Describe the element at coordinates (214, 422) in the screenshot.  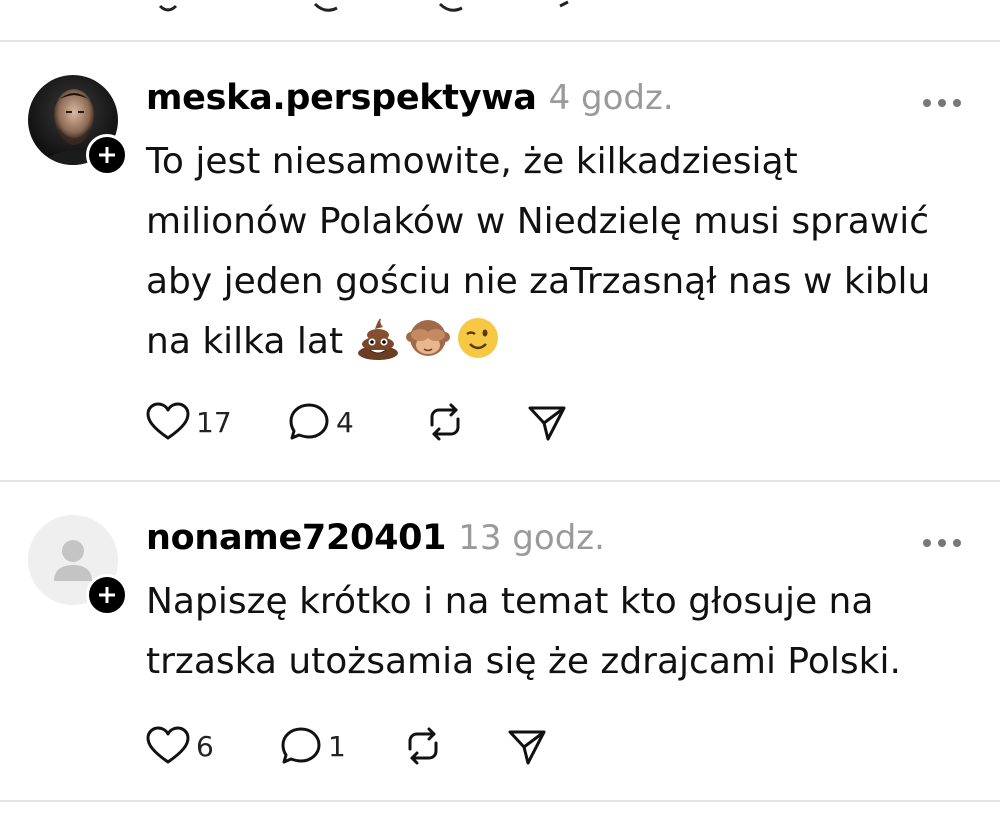
I see `like-count: 17` at that location.